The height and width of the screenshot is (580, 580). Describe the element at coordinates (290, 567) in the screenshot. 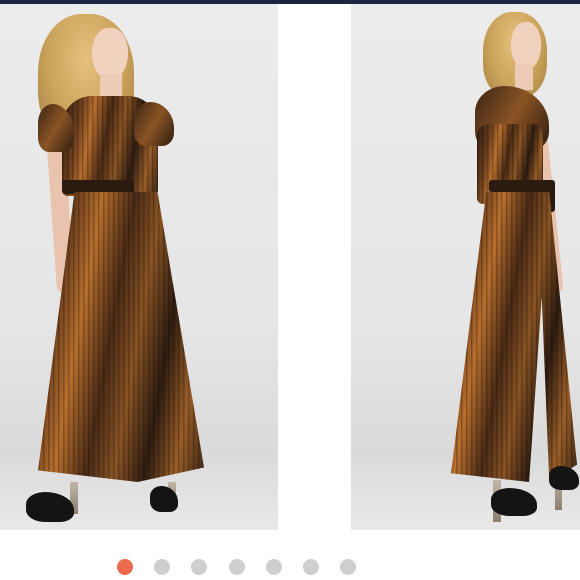

I see `carousel-pagination` at that location.